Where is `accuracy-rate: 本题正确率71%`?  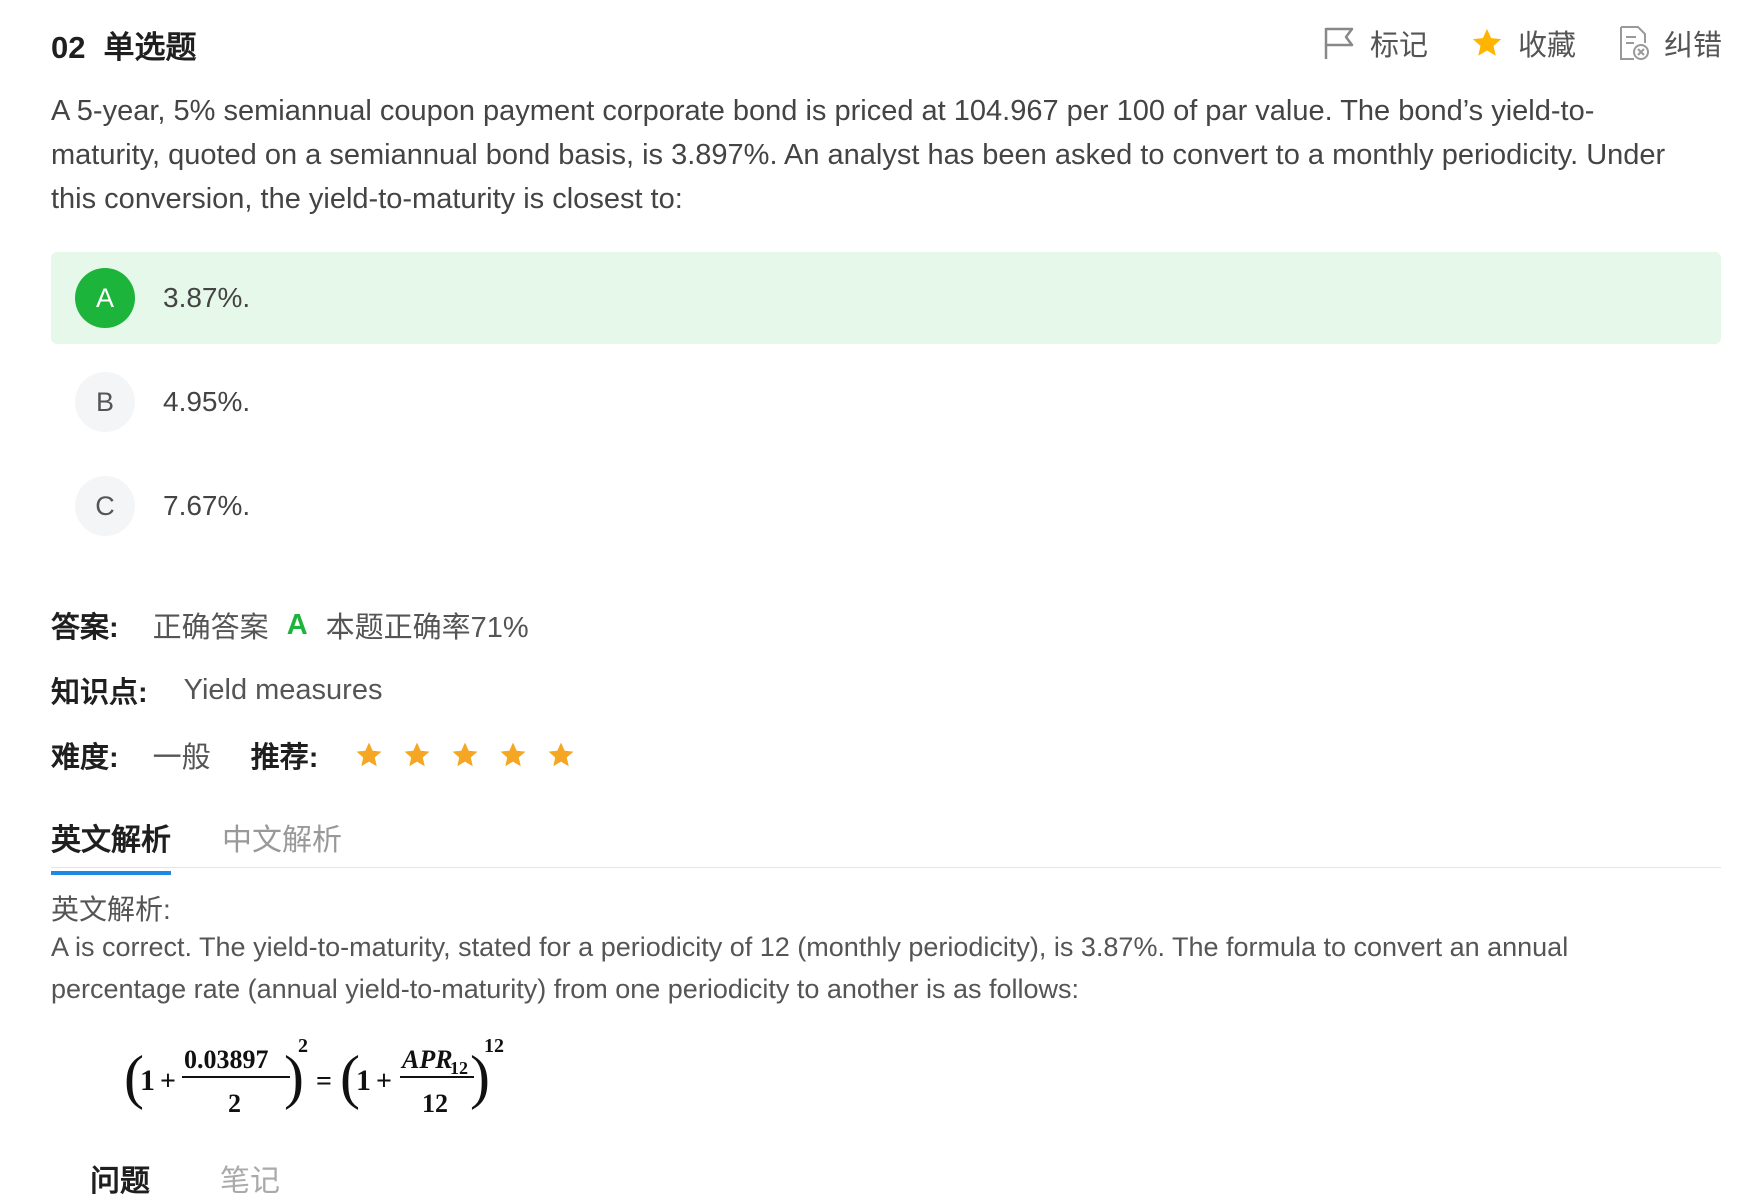
accuracy-rate: 本题正确率71% is located at coordinates (427, 628).